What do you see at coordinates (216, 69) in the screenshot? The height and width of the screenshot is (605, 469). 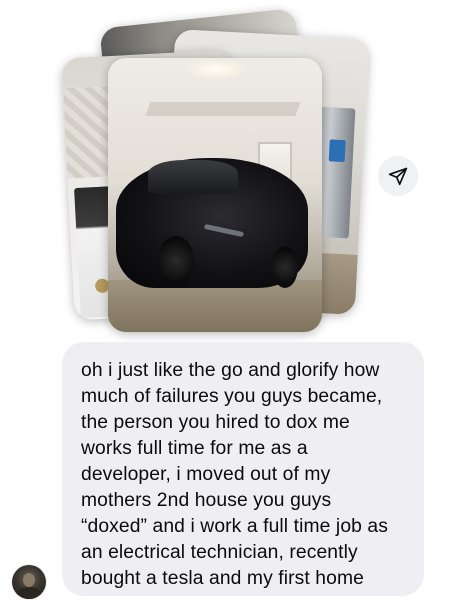 I see `photo-ceiling-light-detail` at bounding box center [216, 69].